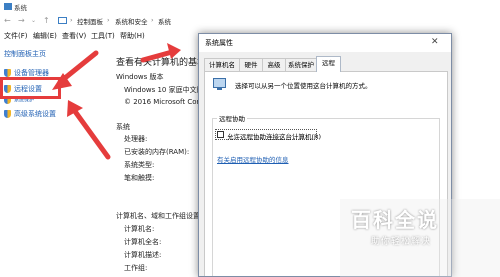  What do you see at coordinates (160, 53) in the screenshot?
I see `arrow-to-remote-tab` at bounding box center [160, 53].